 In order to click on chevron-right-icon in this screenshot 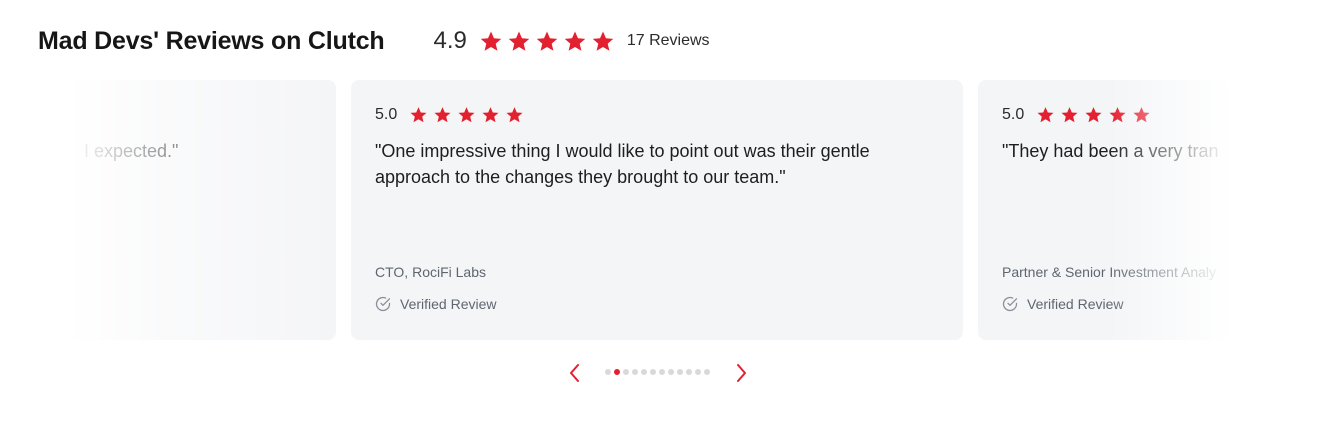, I will do `click(741, 373)`.